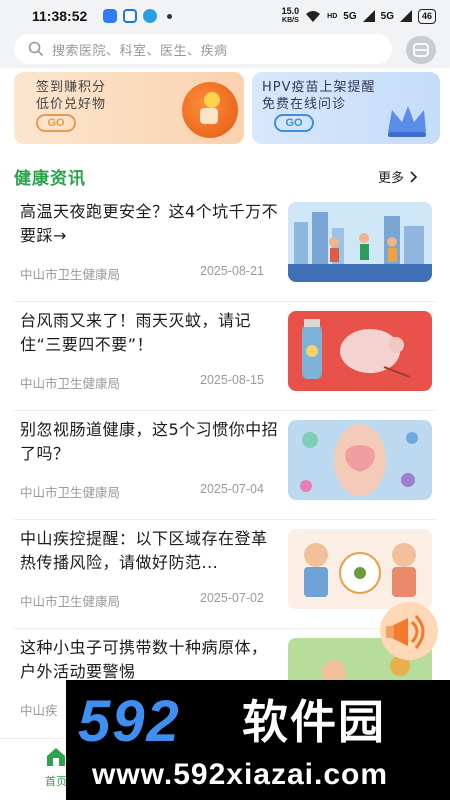 The image size is (450, 800). Describe the element at coordinates (240, 774) in the screenshot. I see `watermark-url: www.592xiazai.com` at that location.